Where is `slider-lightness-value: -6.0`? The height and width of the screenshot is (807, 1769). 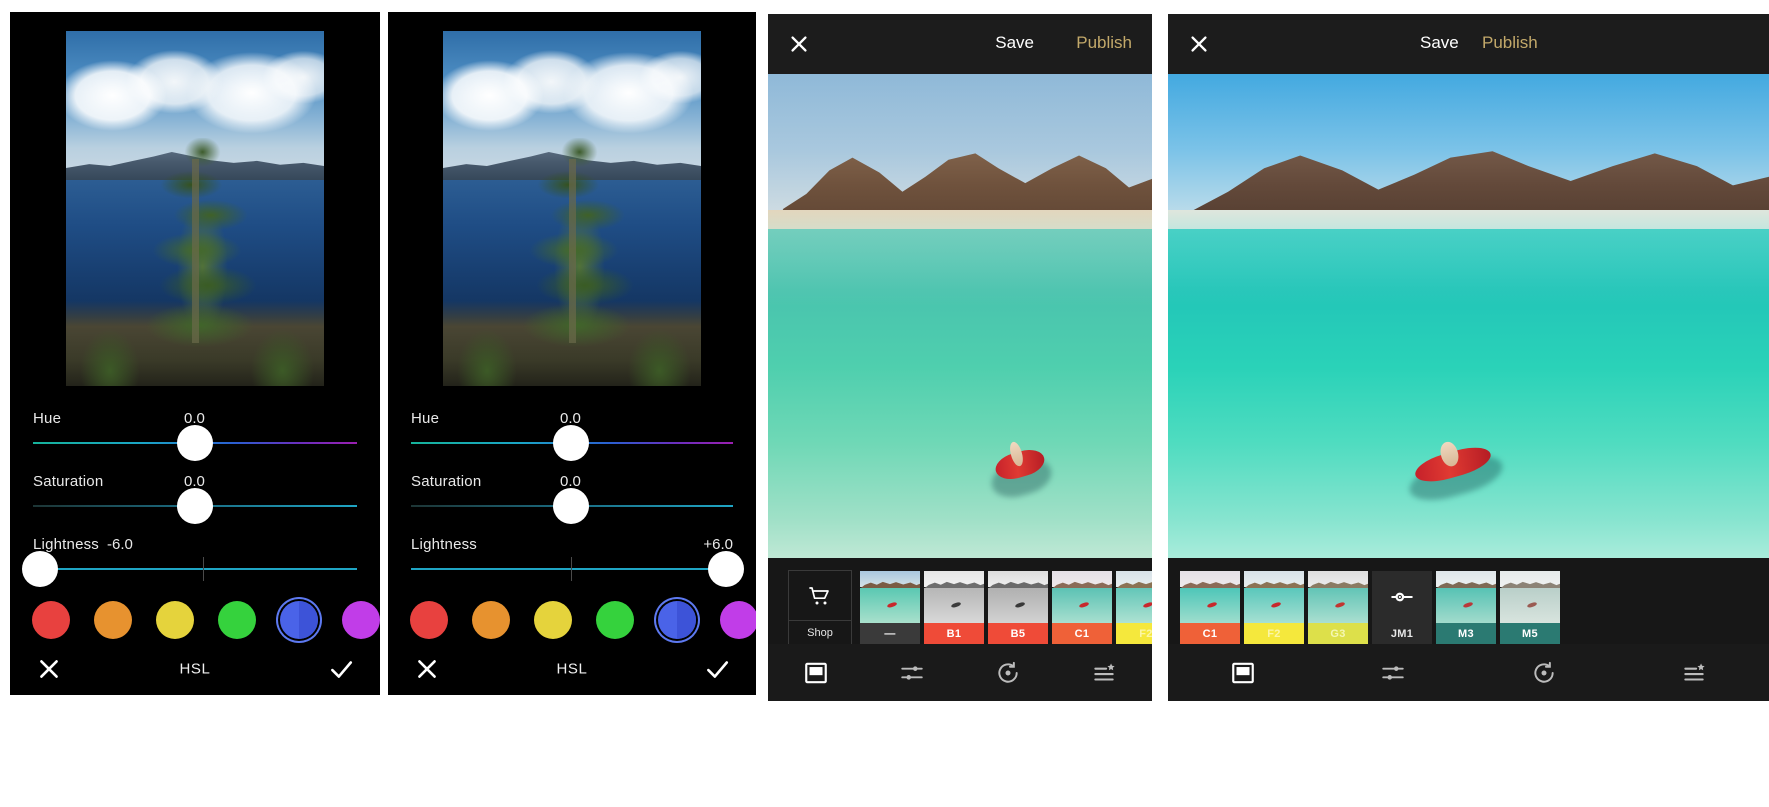
slider-lightness-value: -6.0 is located at coordinates (120, 544).